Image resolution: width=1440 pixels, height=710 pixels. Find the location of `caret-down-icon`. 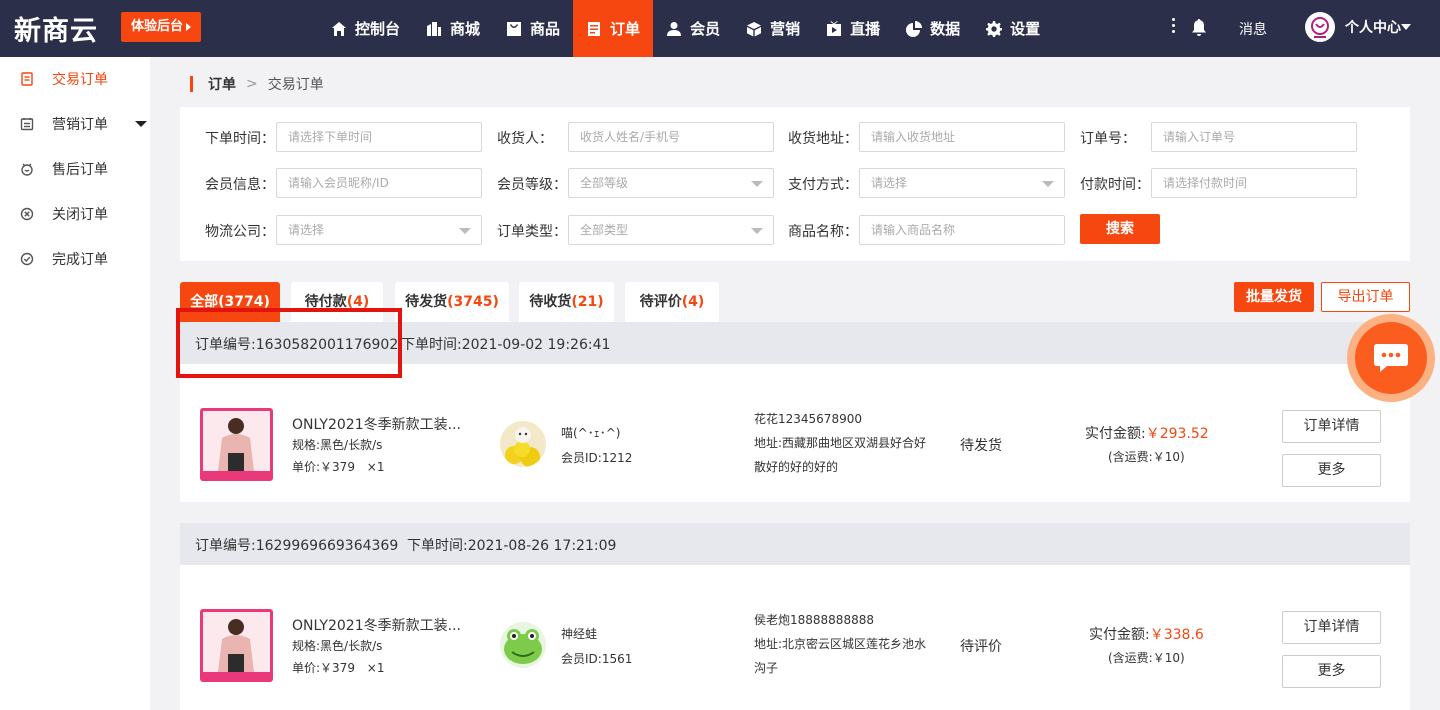

caret-down-icon is located at coordinates (141, 124).